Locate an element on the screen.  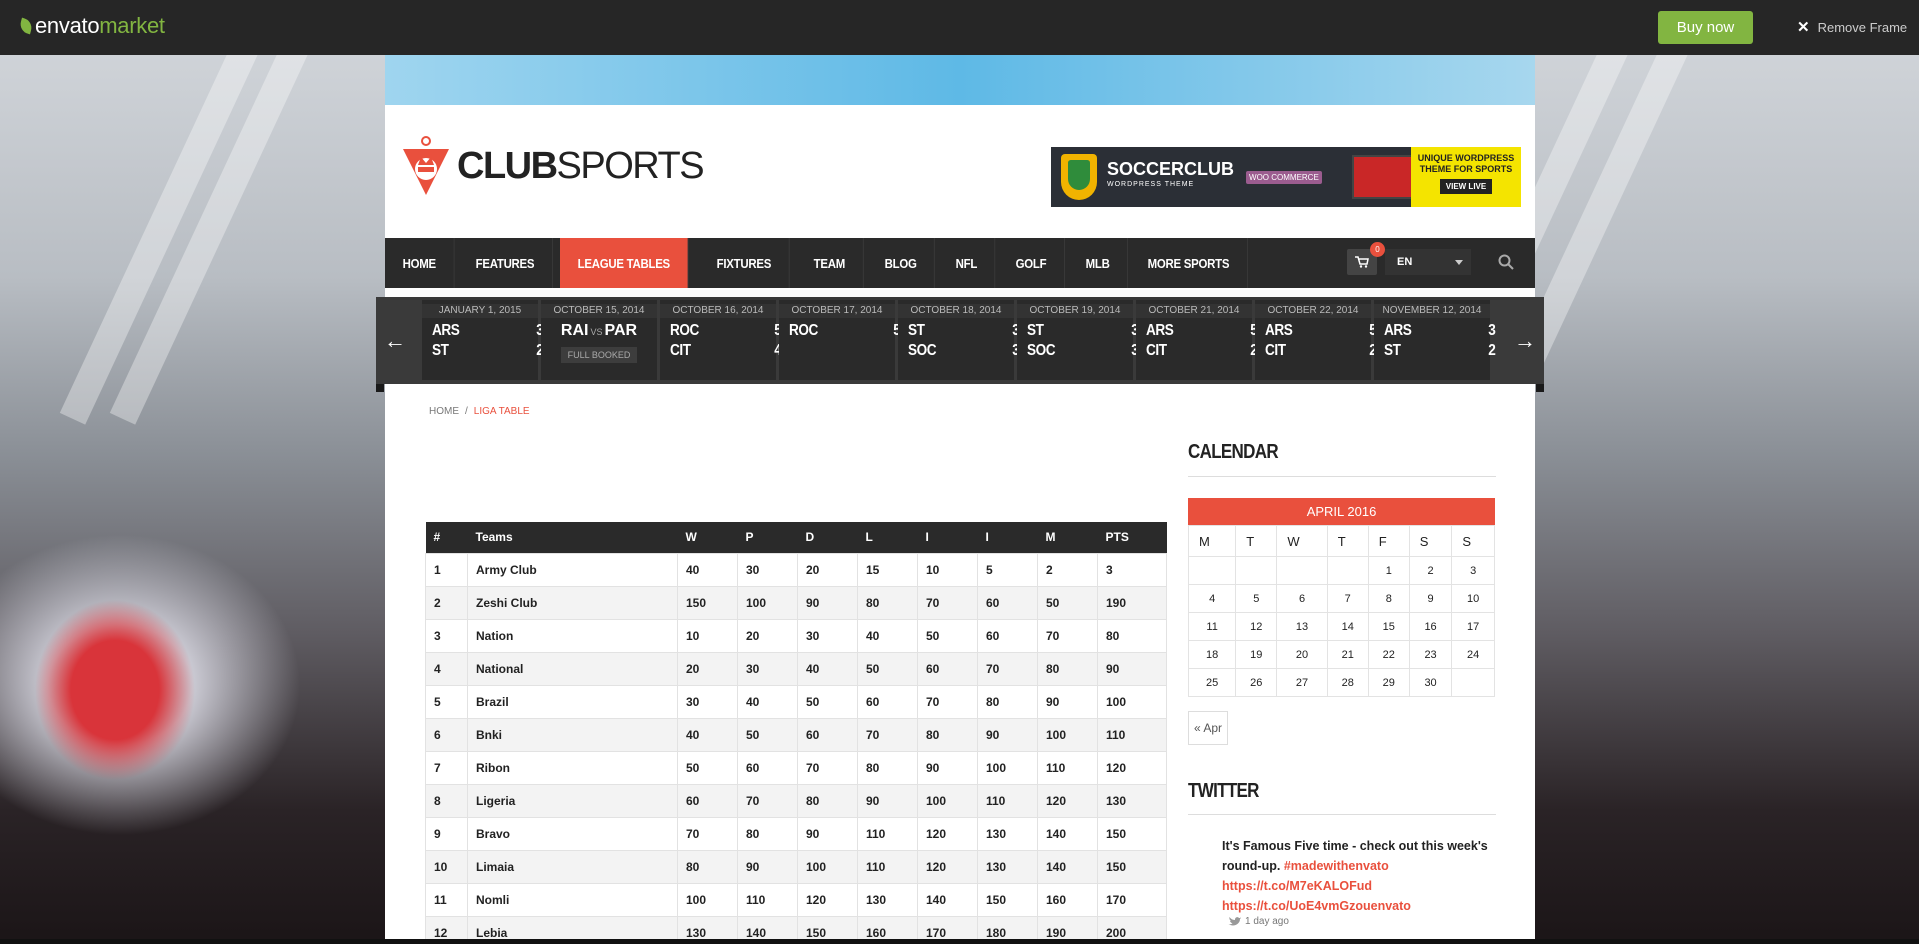
team-name-cell: Brazil is located at coordinates (572, 701).